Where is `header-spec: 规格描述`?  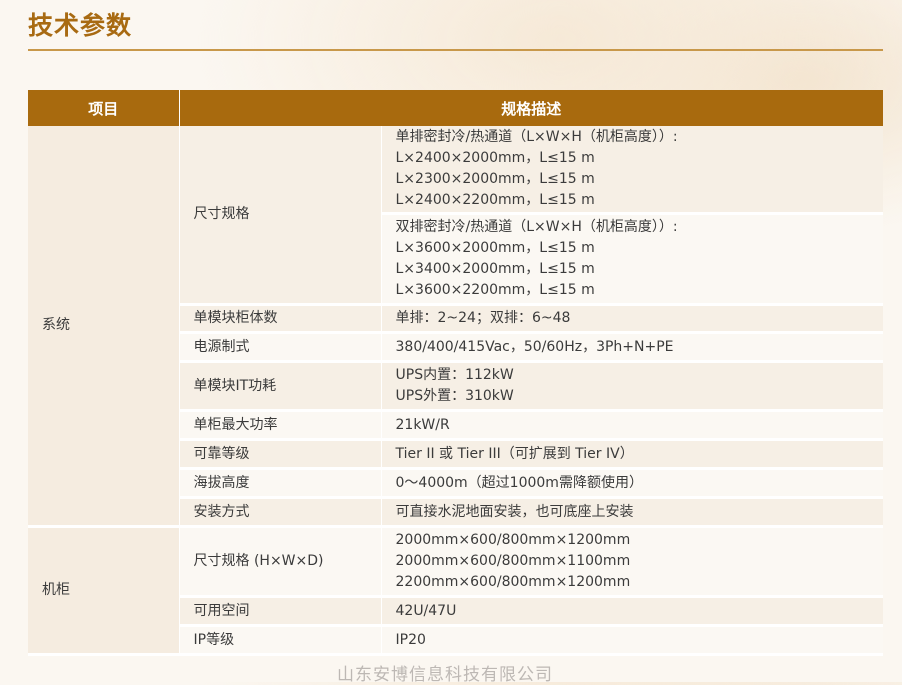 header-spec: 规格描述 is located at coordinates (531, 108).